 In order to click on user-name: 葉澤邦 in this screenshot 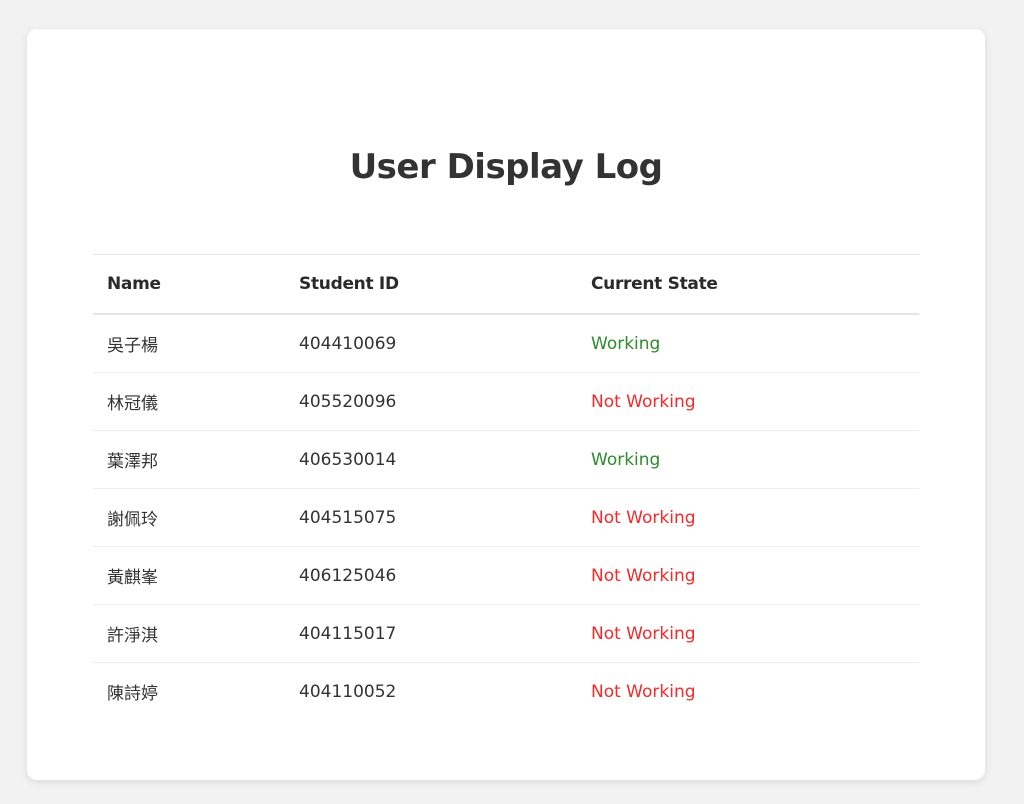, I will do `click(189, 459)`.